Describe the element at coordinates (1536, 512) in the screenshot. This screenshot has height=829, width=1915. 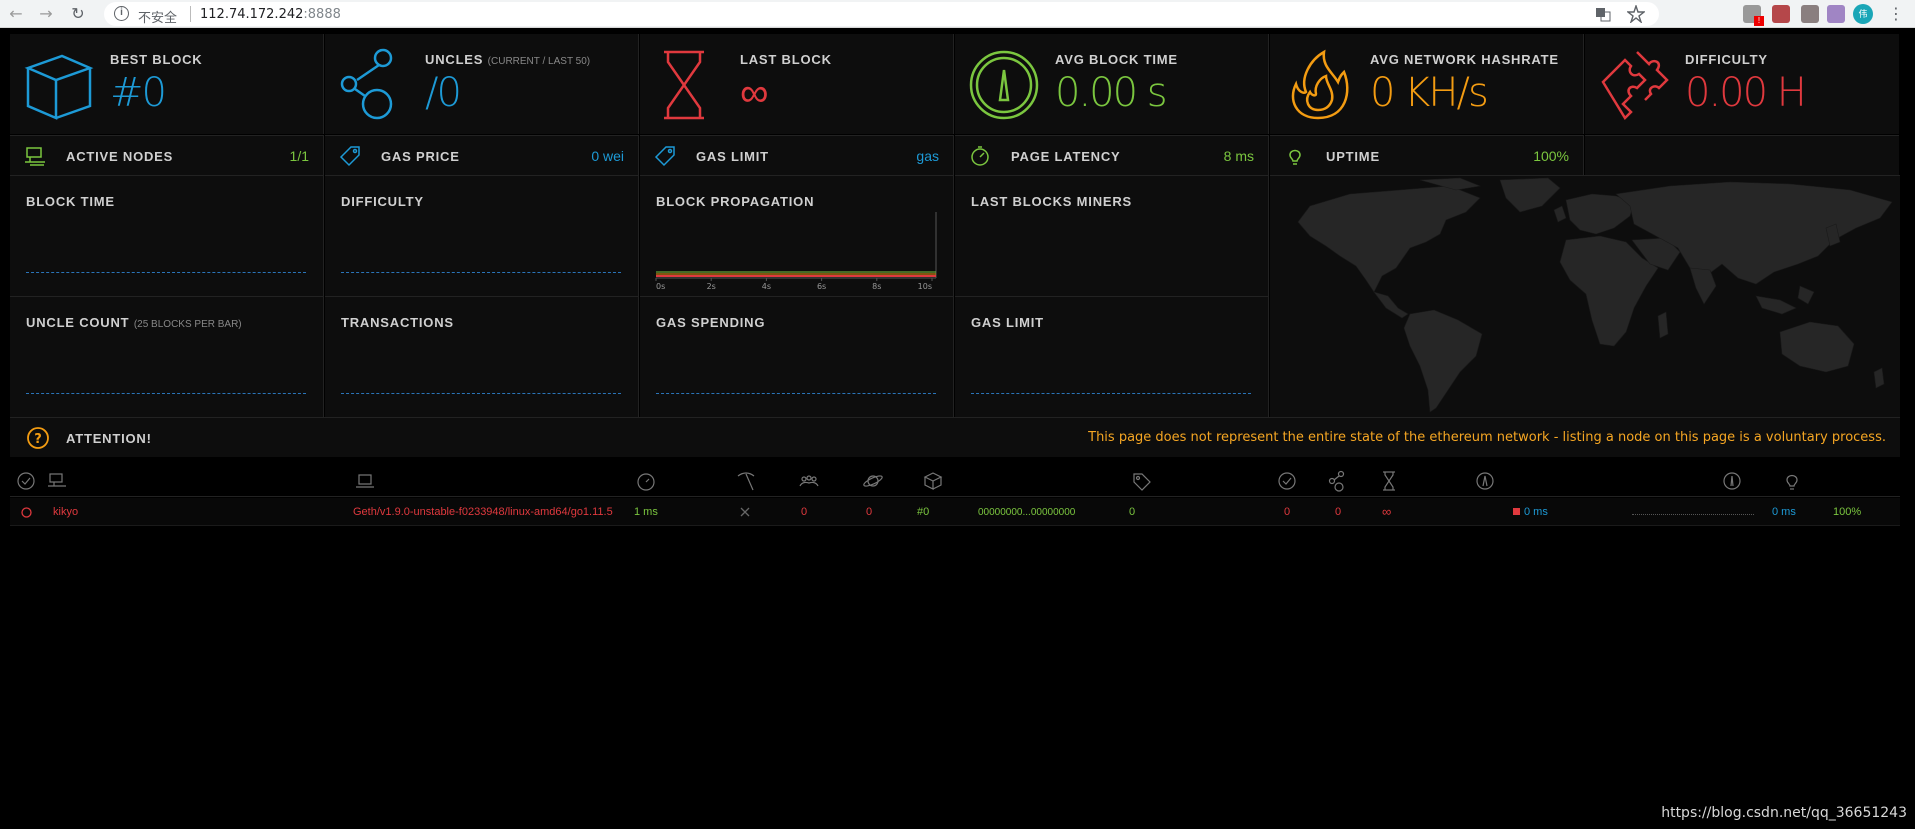
I see `node-propagation: 0 ms` at that location.